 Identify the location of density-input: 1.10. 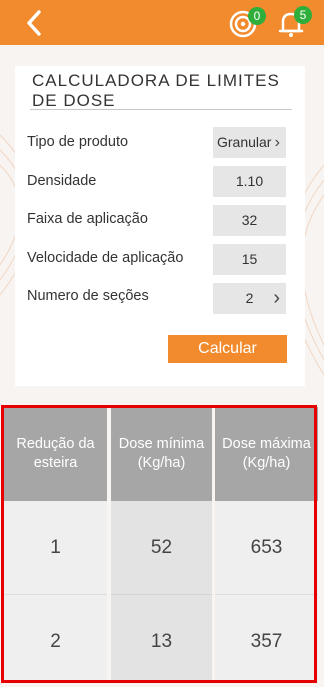
(249, 181).